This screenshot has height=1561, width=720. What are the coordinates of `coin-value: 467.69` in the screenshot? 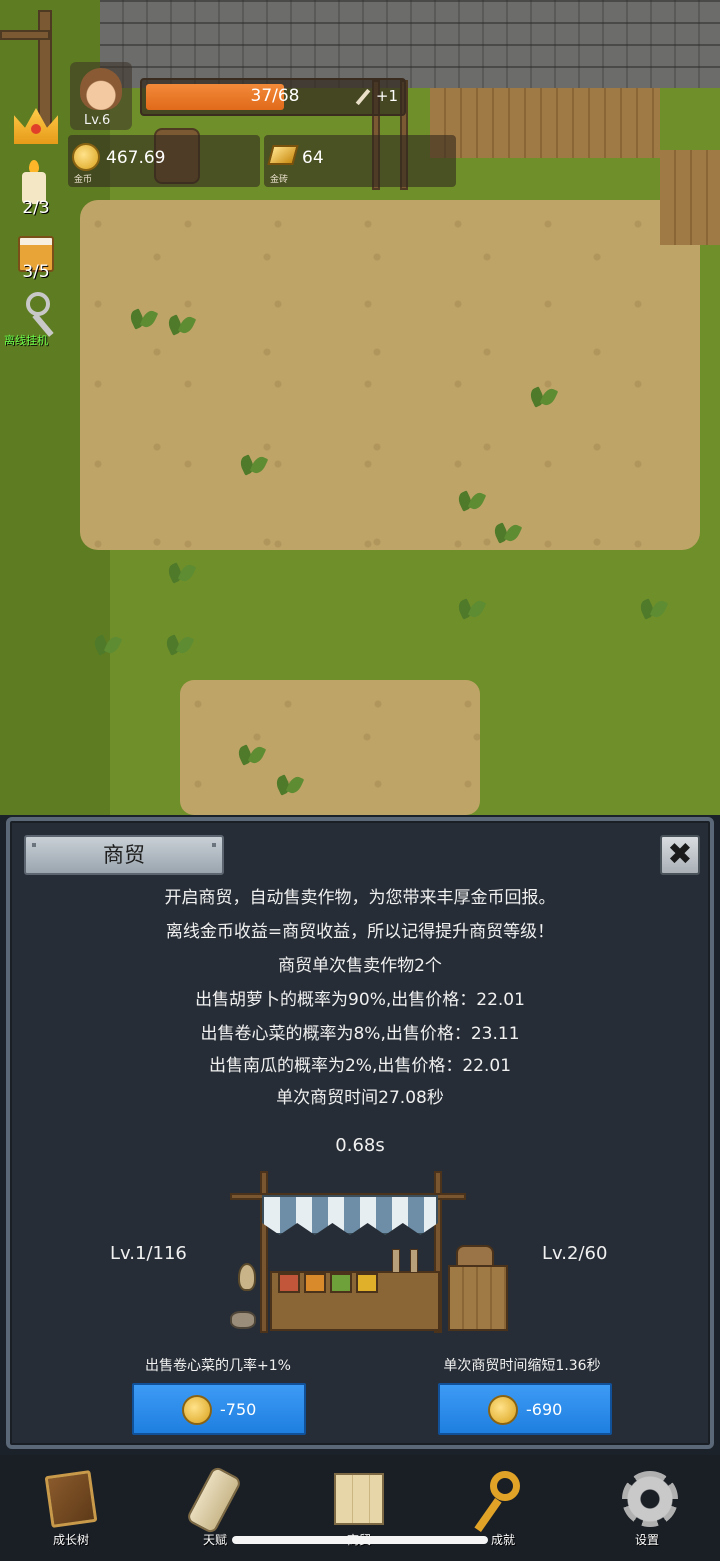 It's located at (136, 158).